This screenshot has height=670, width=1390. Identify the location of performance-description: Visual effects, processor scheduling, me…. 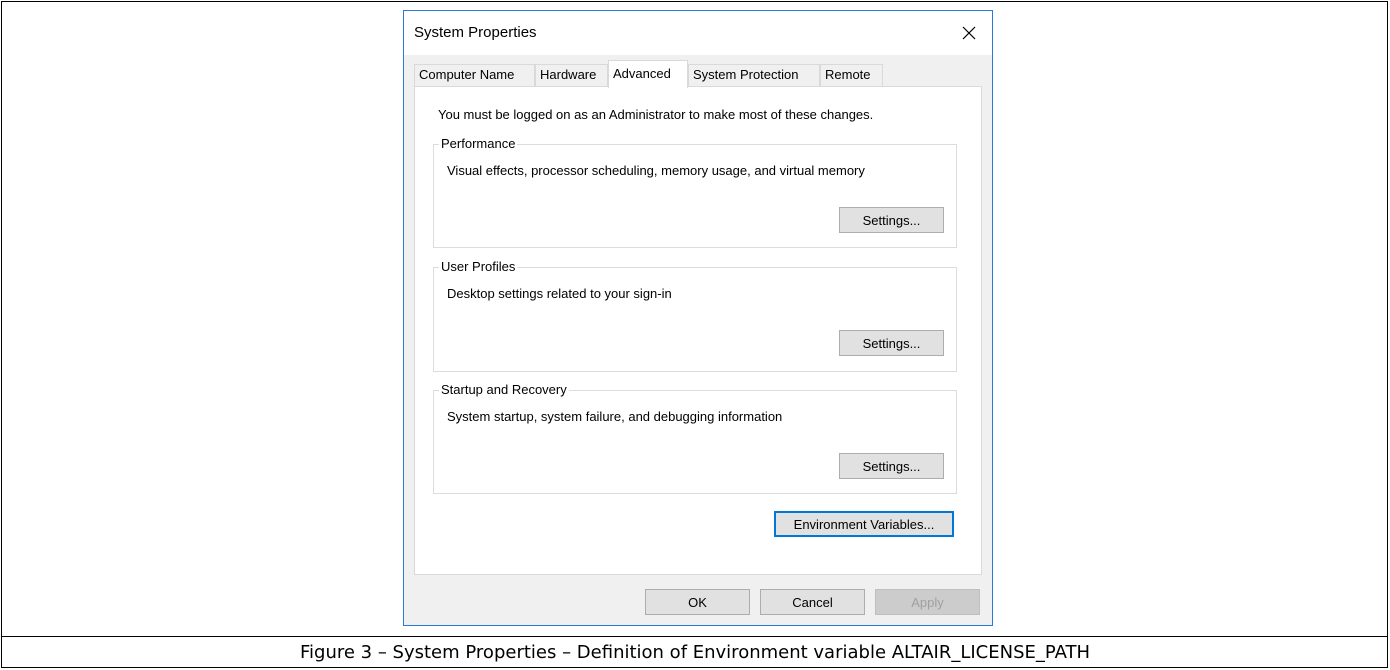
(656, 170).